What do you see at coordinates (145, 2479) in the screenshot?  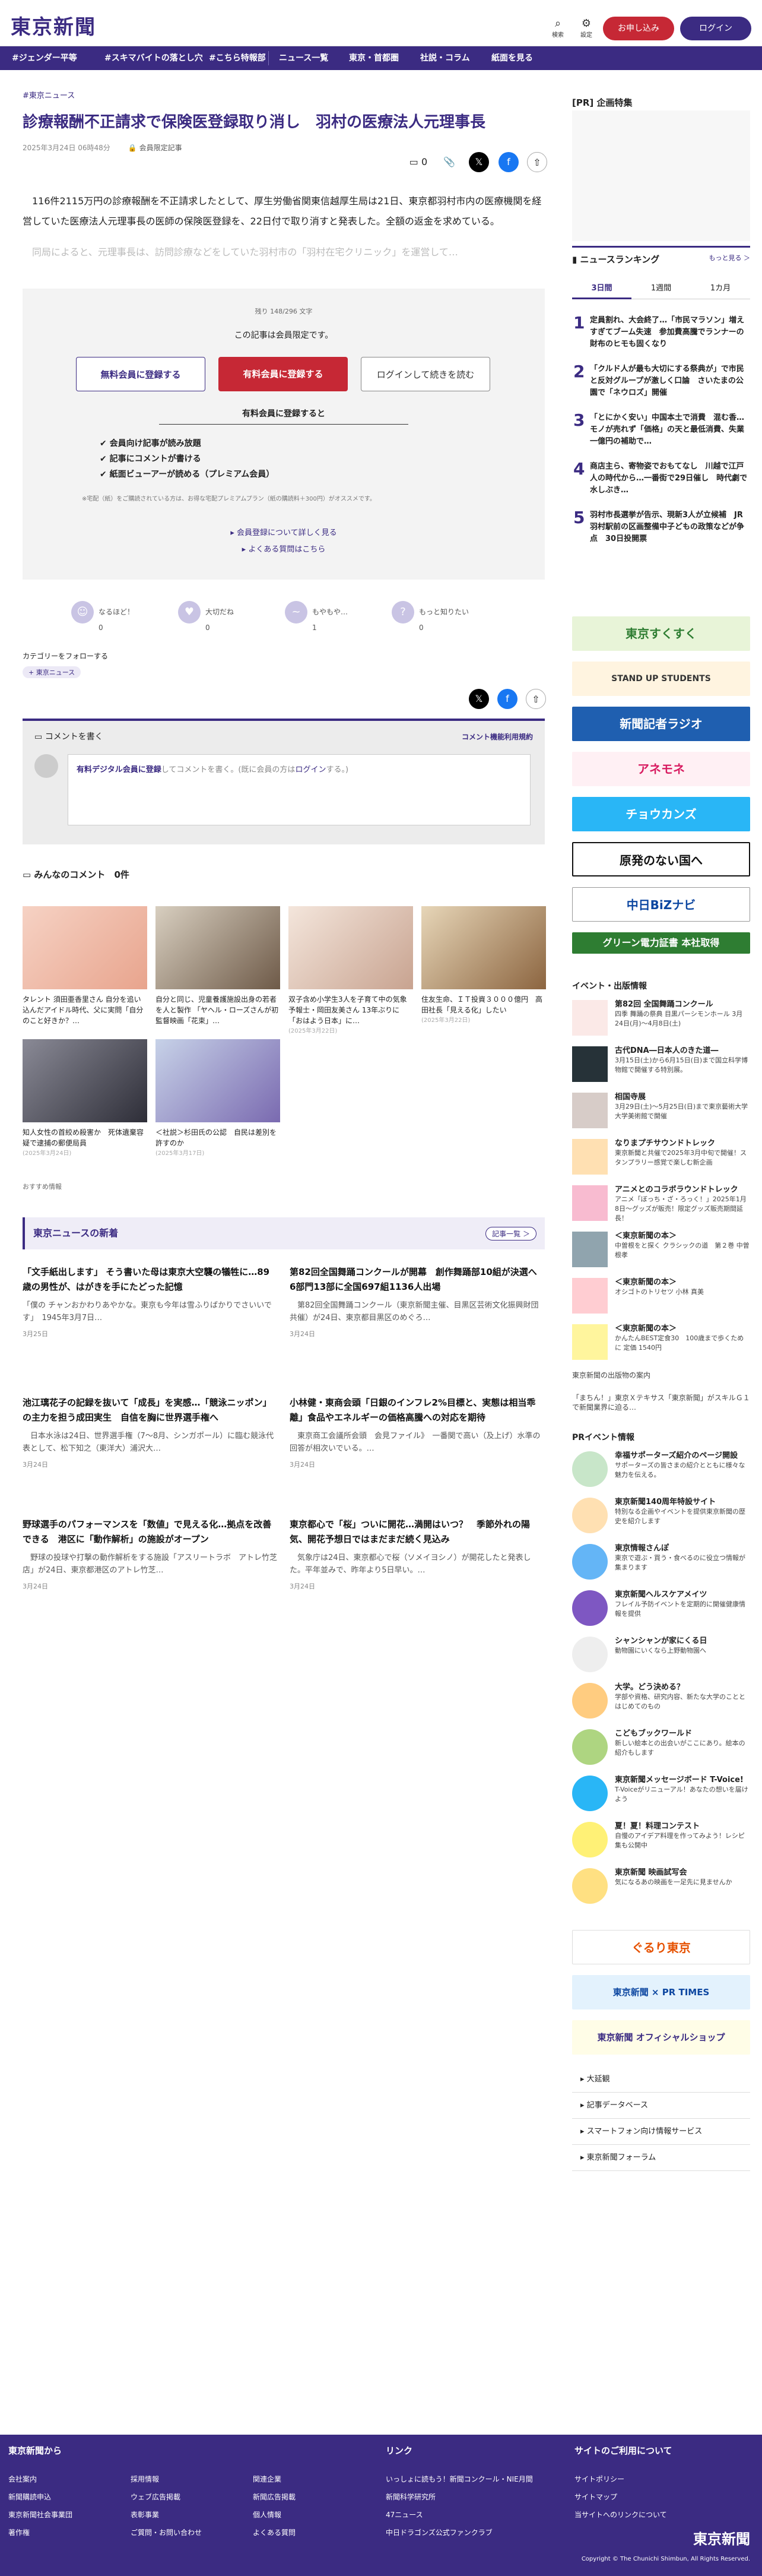 I see `footer-link: 採用情報` at bounding box center [145, 2479].